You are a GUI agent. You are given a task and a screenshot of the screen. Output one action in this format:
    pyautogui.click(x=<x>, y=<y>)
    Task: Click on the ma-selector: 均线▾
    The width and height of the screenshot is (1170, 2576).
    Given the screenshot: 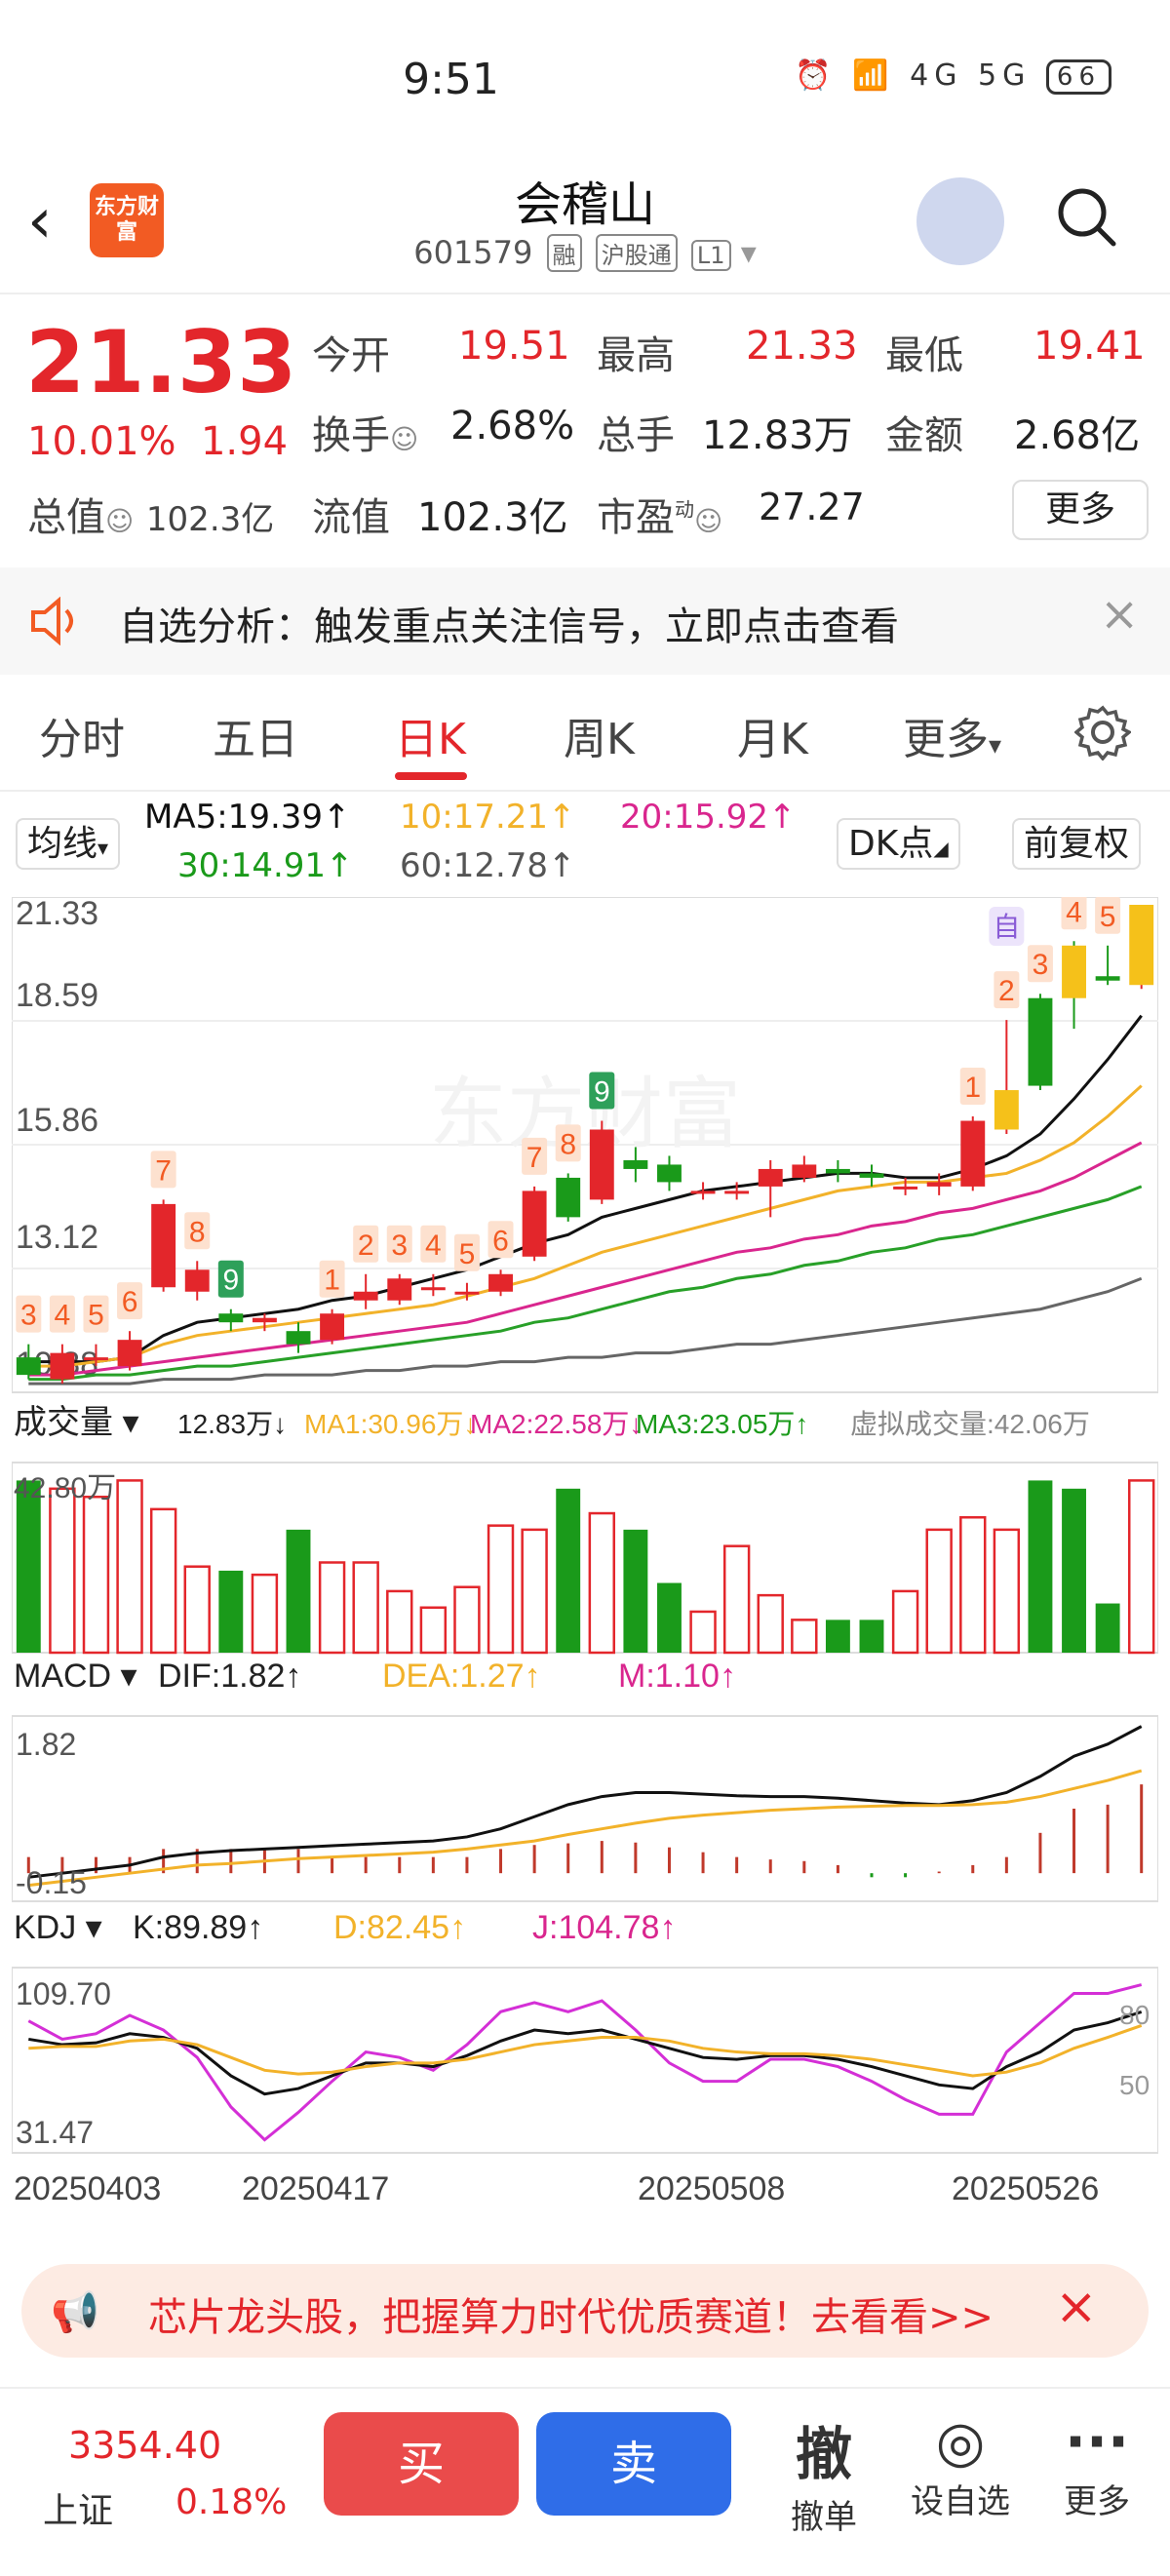 What is the action you would take?
    pyautogui.click(x=68, y=842)
    